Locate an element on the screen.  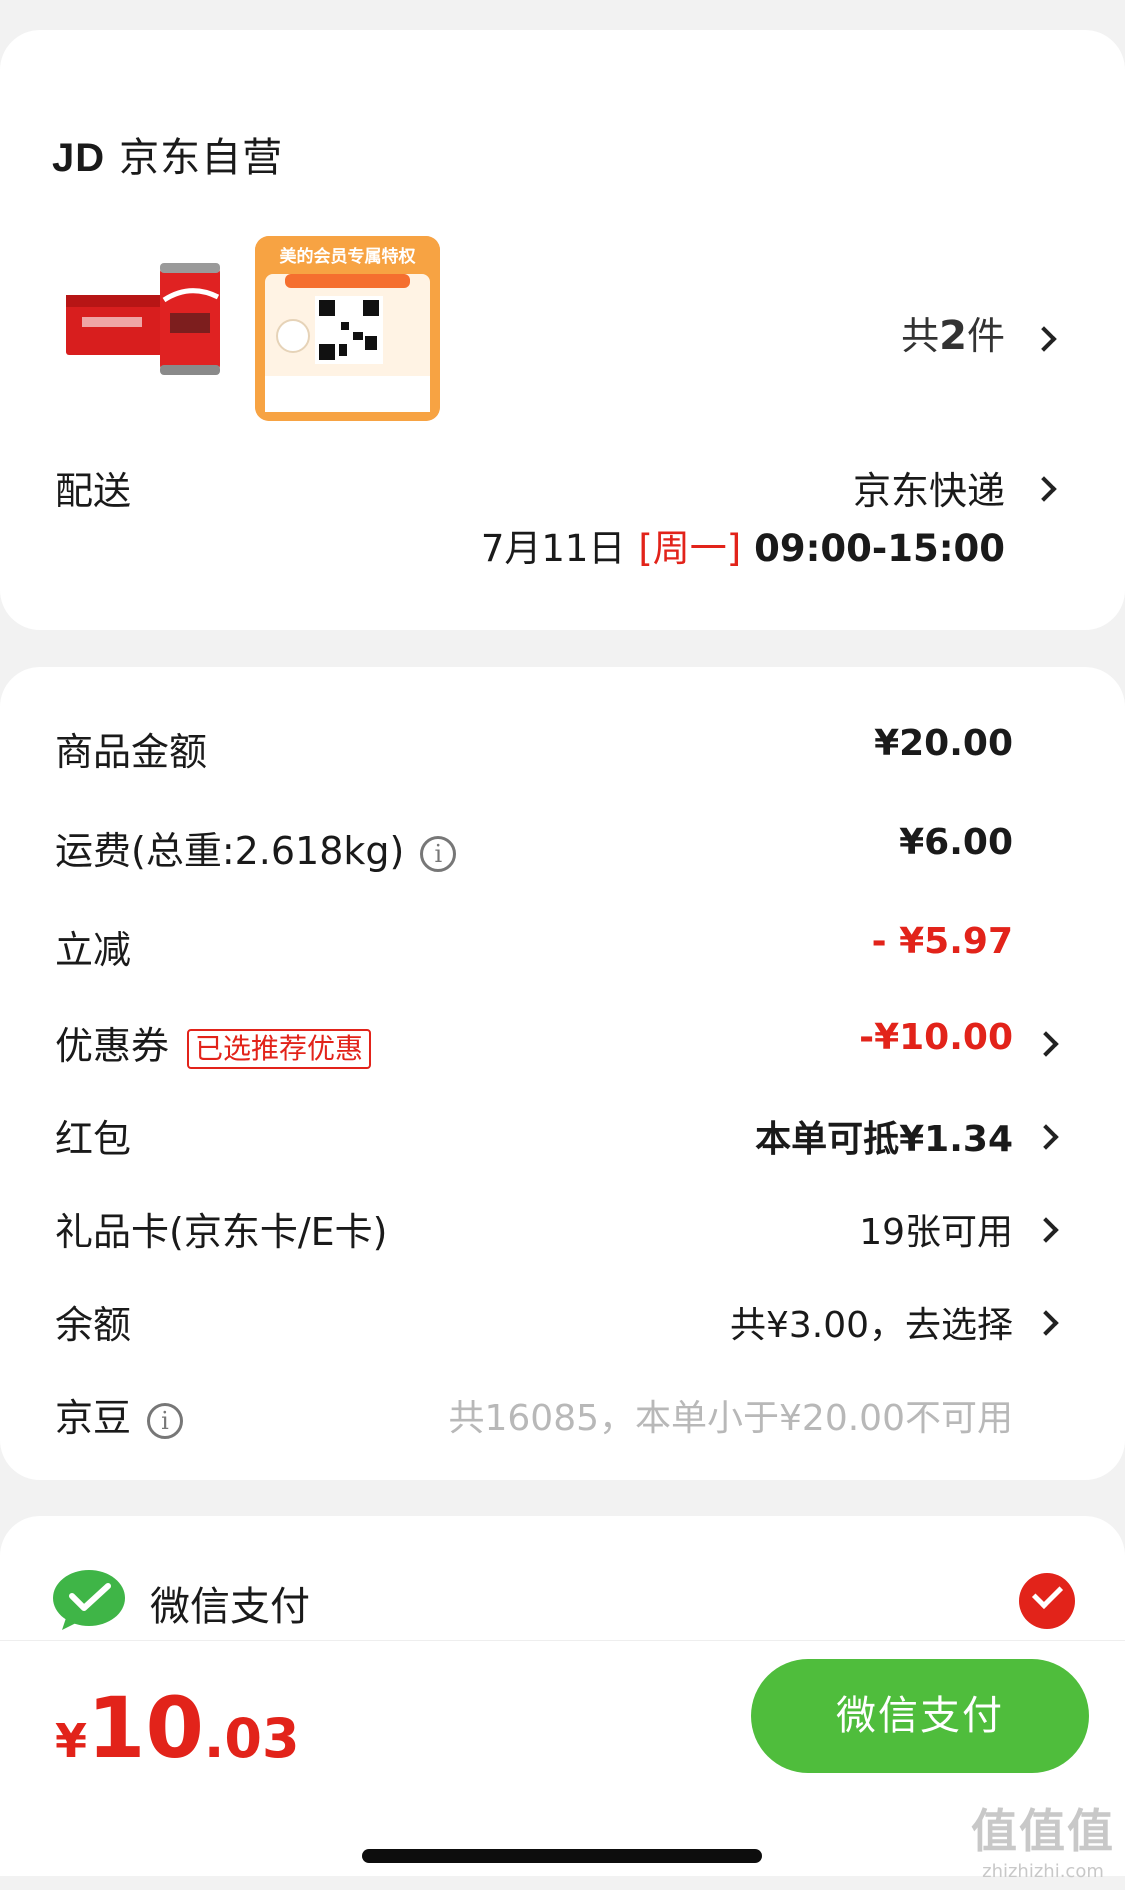
item-count: 共2件 is located at coordinates (953, 332).